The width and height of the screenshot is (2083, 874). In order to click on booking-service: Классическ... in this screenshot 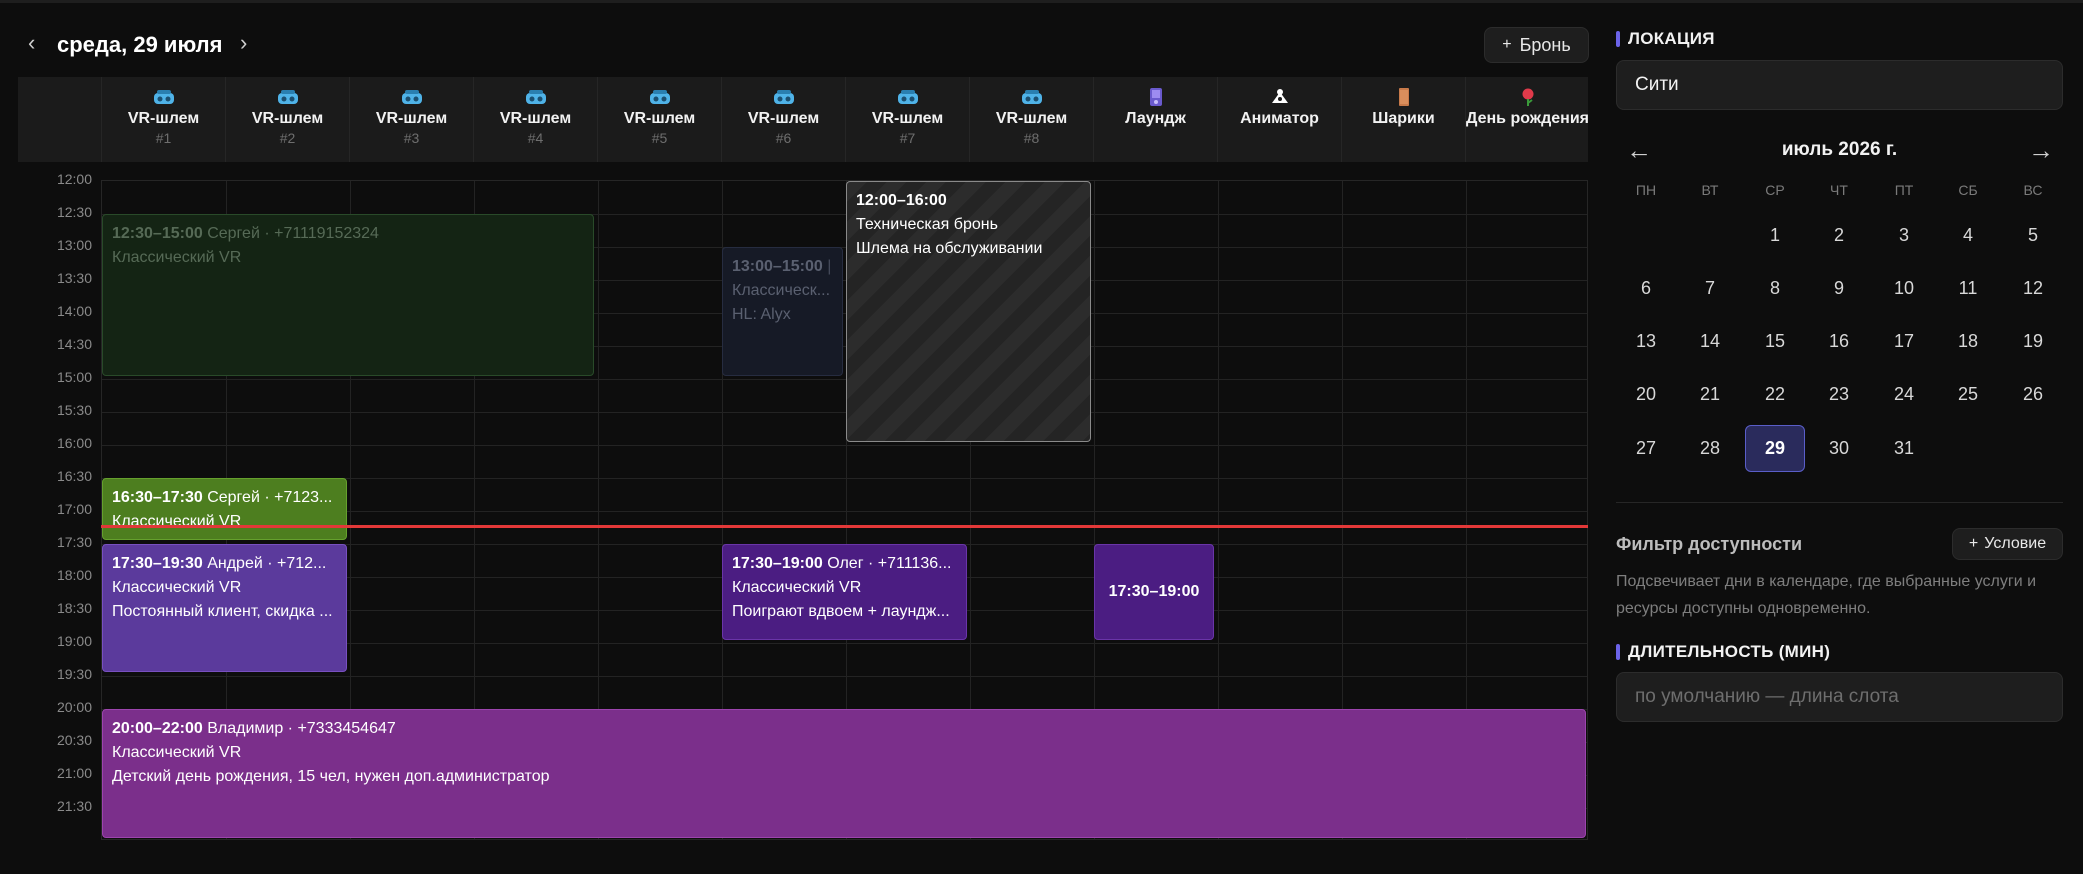, I will do `click(781, 290)`.